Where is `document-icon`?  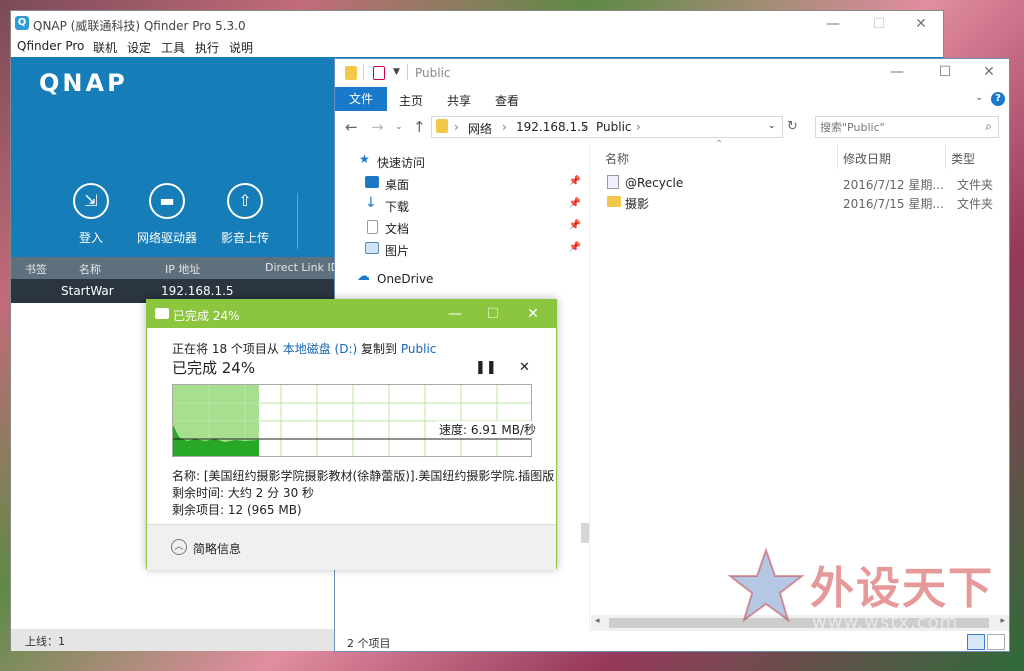 document-icon is located at coordinates (372, 227).